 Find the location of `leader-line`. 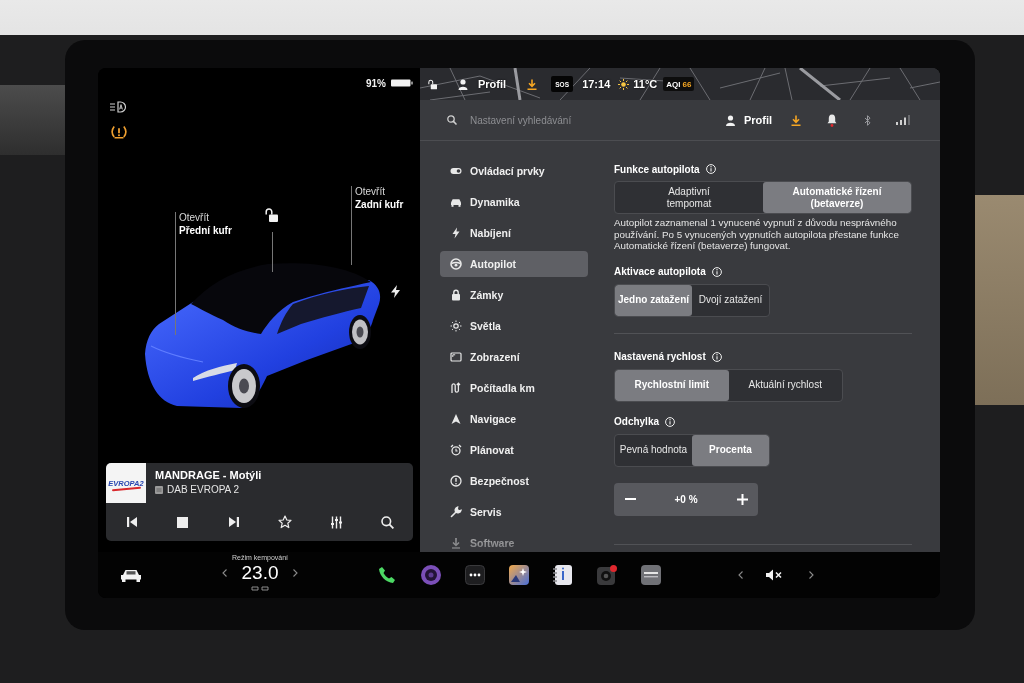

leader-line is located at coordinates (272, 252).